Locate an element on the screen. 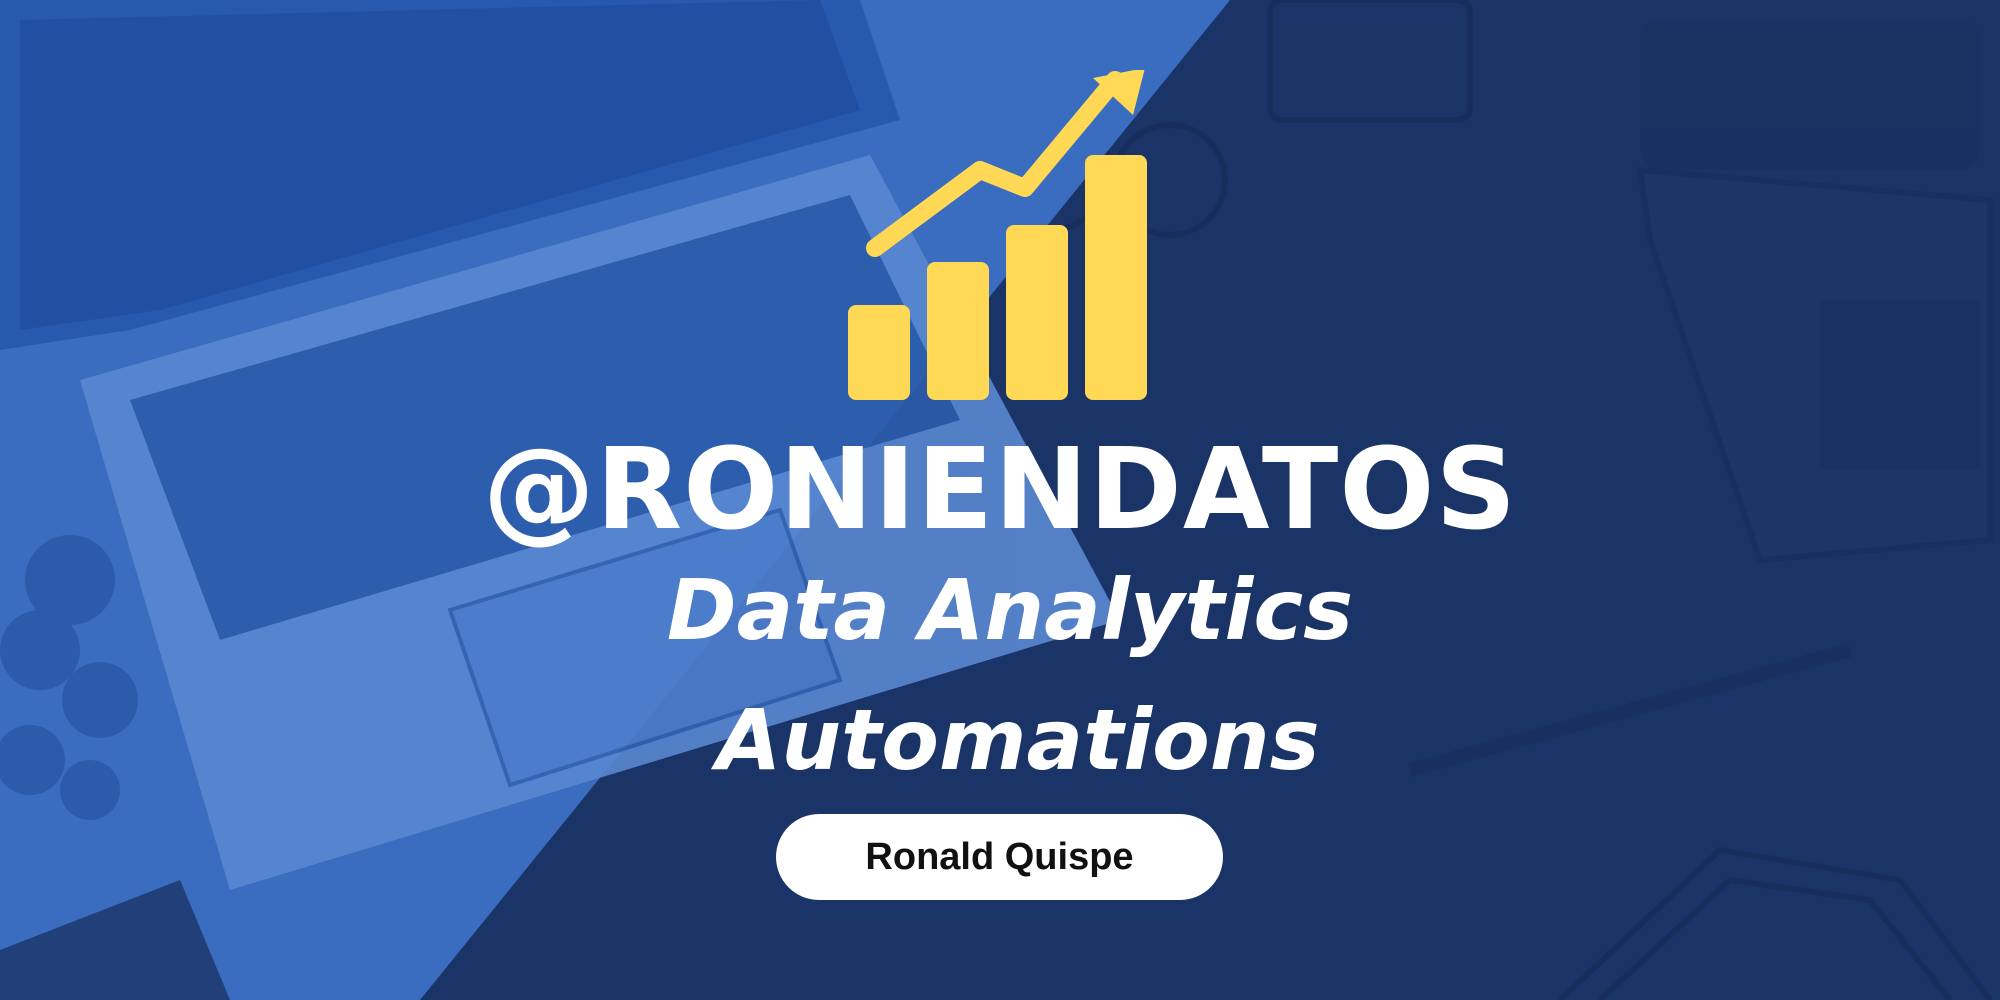 The width and height of the screenshot is (2000, 1000). topic-data-analytics: Data Analytics is located at coordinates (1010, 610).